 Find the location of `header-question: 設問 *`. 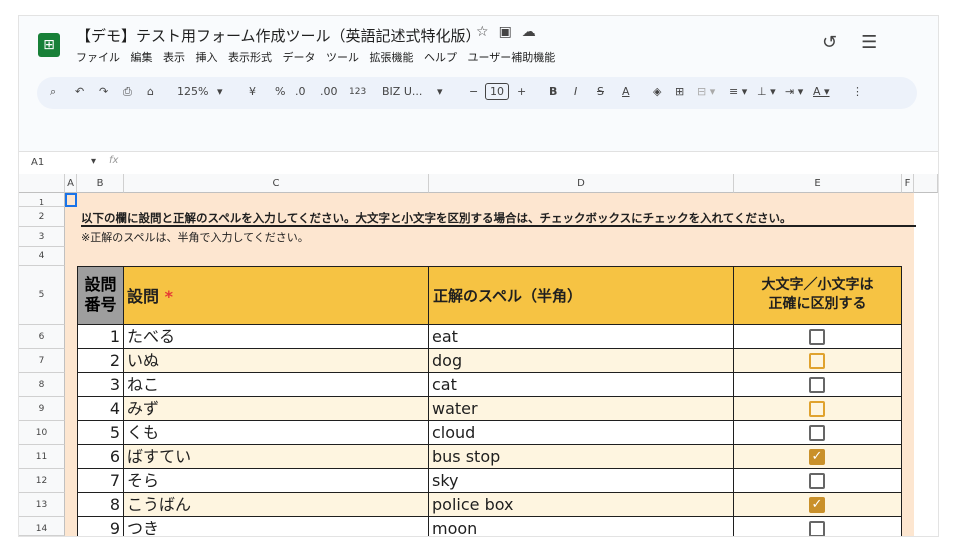

header-question: 設問 * is located at coordinates (276, 295).